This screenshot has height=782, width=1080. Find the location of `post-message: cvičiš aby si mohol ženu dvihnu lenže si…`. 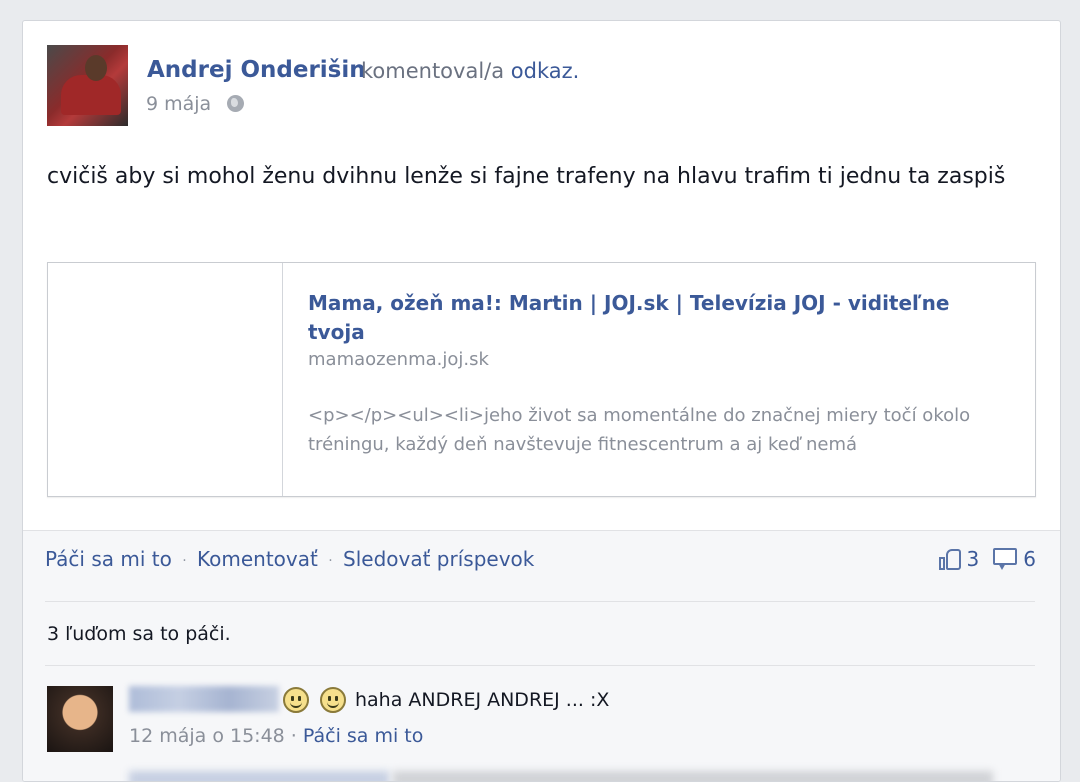

post-message: cvičiš aby si mohol ženu dvihnu lenže si… is located at coordinates (526, 176).